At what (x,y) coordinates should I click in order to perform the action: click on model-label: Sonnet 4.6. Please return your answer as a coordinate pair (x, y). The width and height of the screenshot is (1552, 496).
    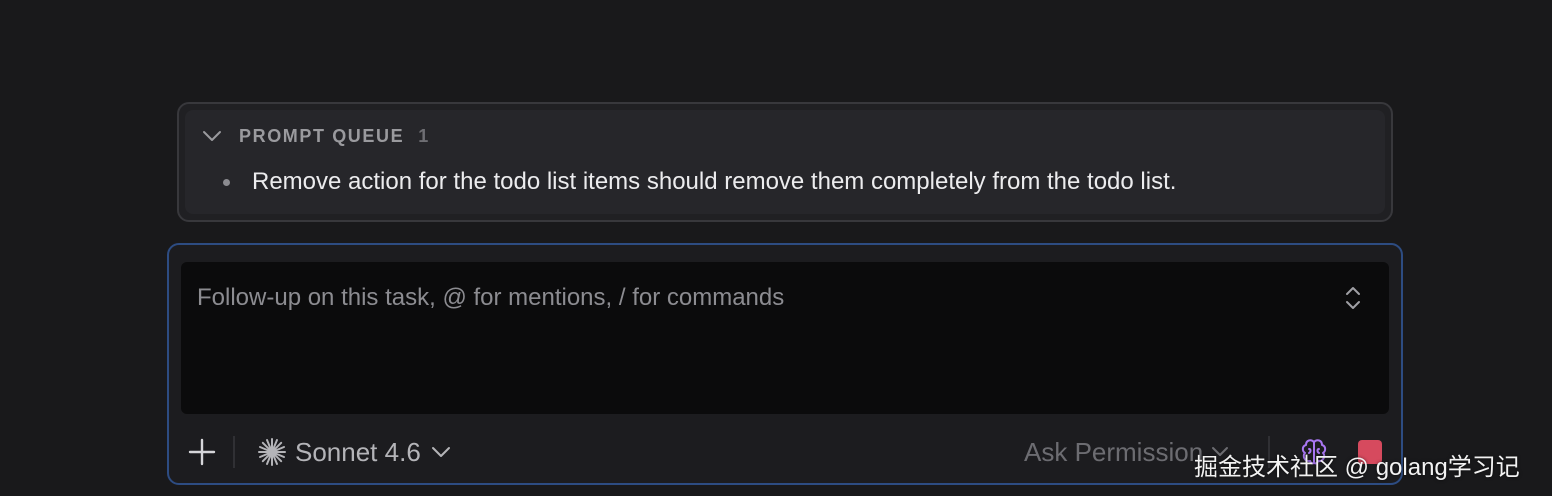
    Looking at the image, I should click on (358, 451).